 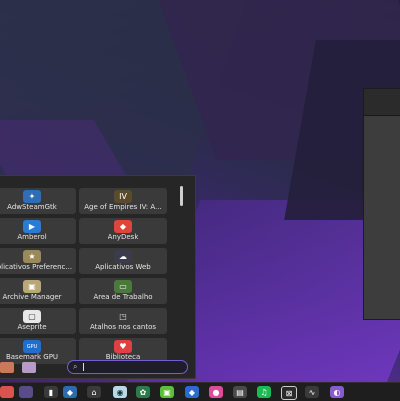 What do you see at coordinates (200, 391) in the screenshot?
I see `taskbar: ▮ ◆ ⌂ ◉ ✿ ▣ ◆ ● ▤ ♫ ⊠ ∿ ◐` at bounding box center [200, 391].